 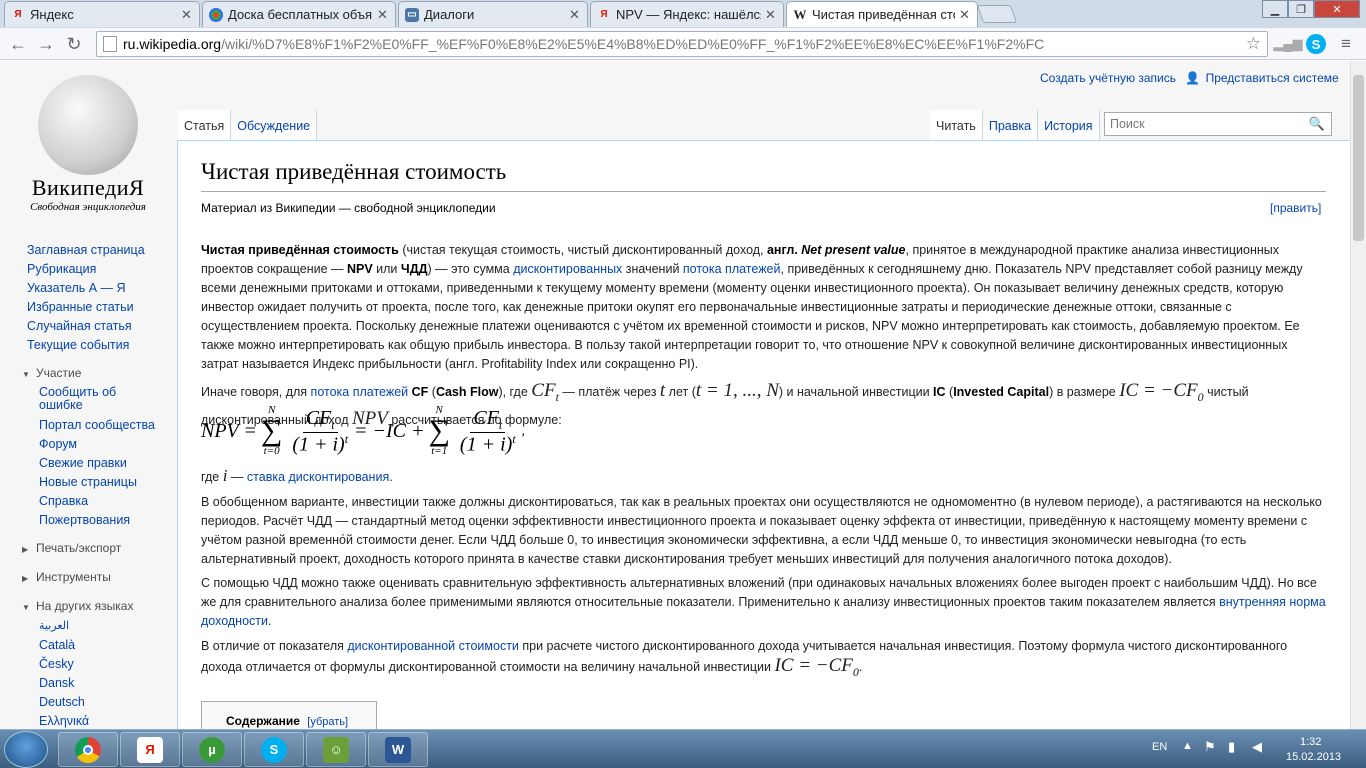 I want to click on close-window-button: ✕, so click(x=1337, y=9).